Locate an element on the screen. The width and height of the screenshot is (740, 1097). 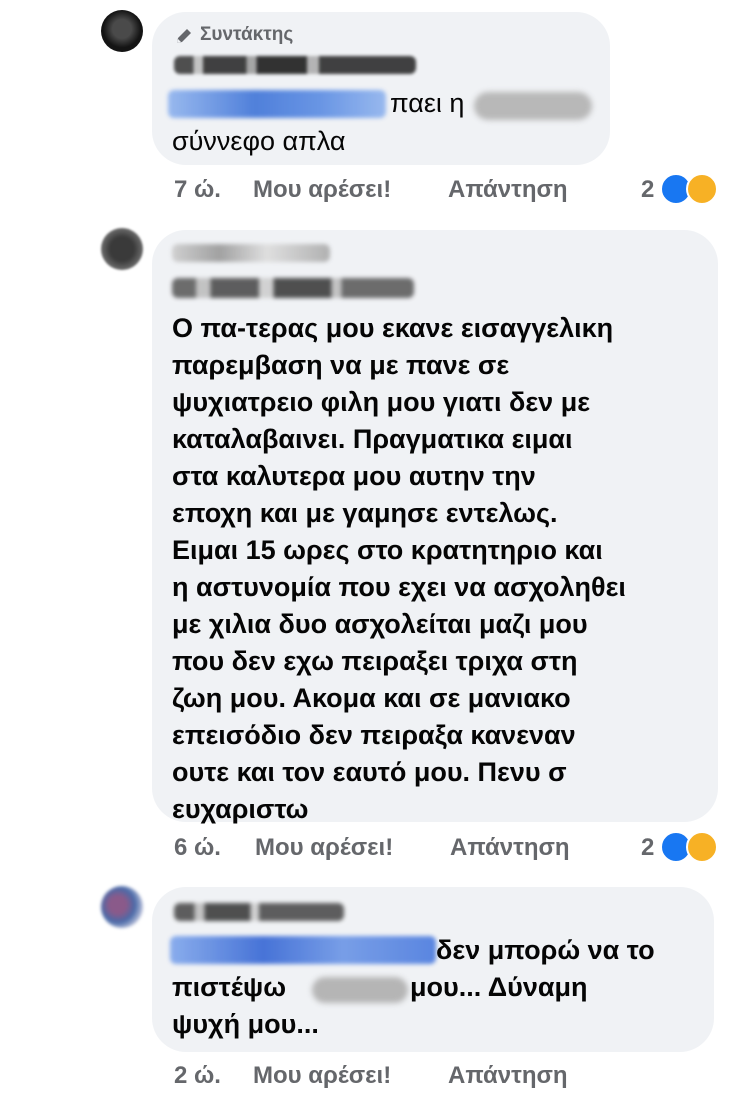
comment-text-line: με χιλια δυο ασχολείται μαζι μου is located at coordinates (380, 624).